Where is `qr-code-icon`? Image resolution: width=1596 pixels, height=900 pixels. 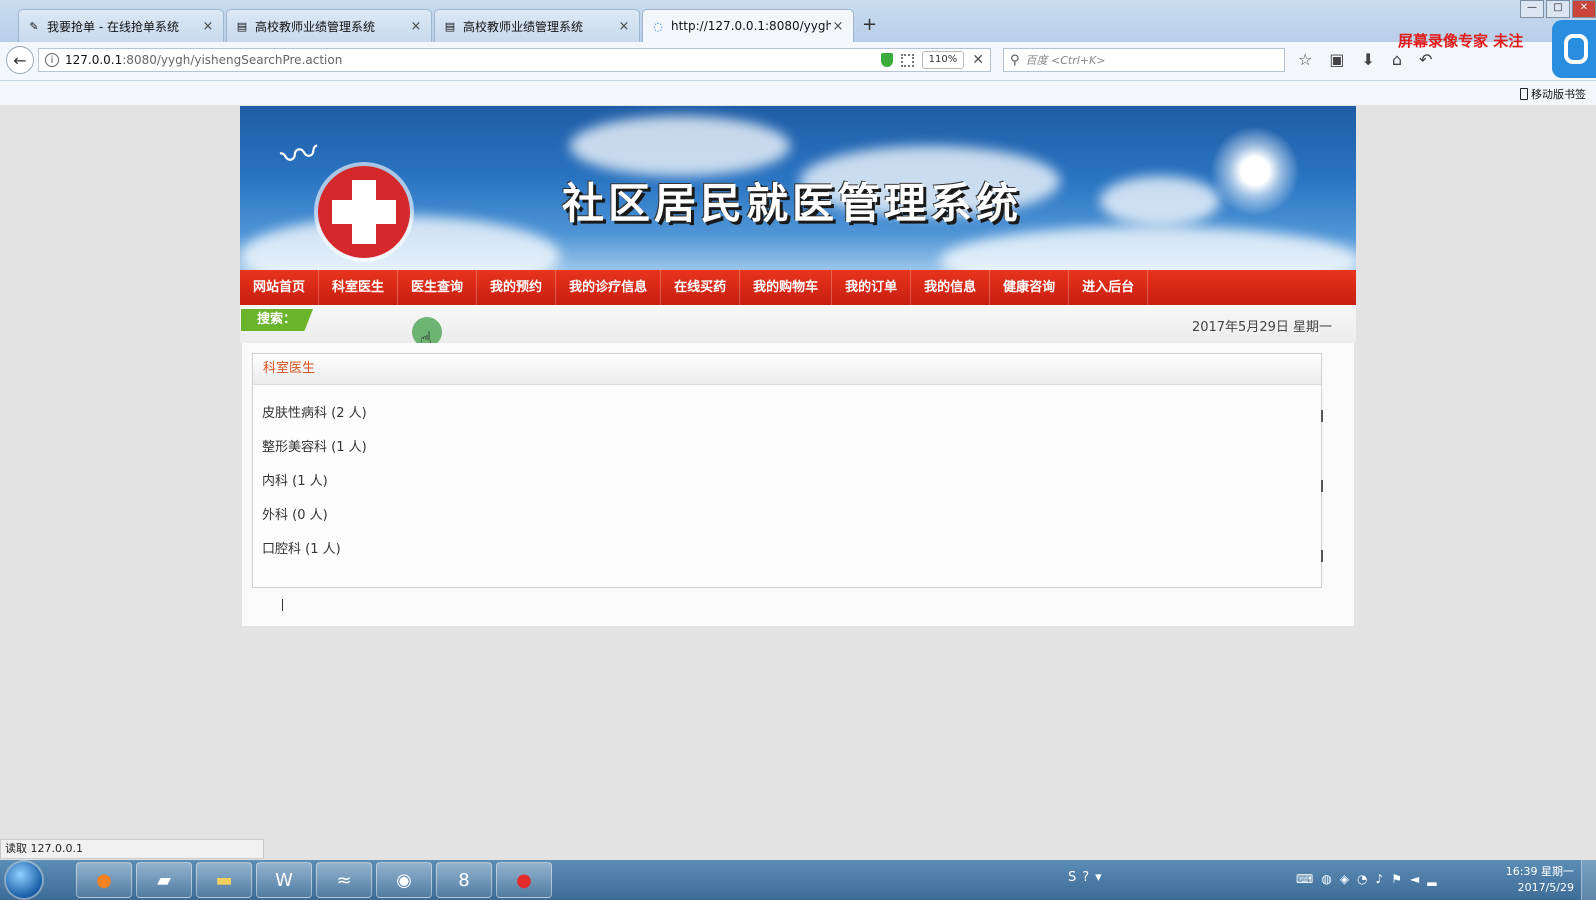
qr-code-icon is located at coordinates (907, 60).